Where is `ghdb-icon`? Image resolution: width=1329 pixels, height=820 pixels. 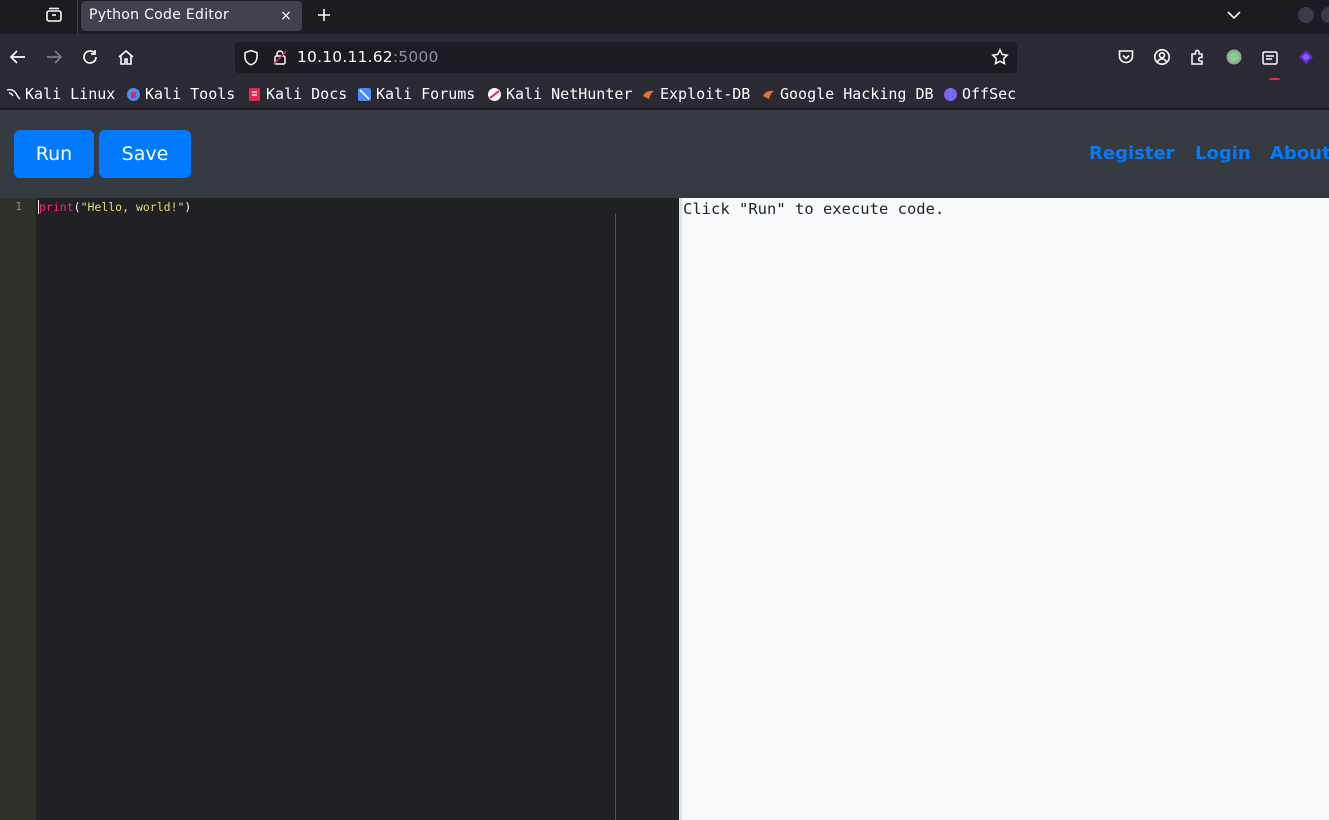 ghdb-icon is located at coordinates (768, 94).